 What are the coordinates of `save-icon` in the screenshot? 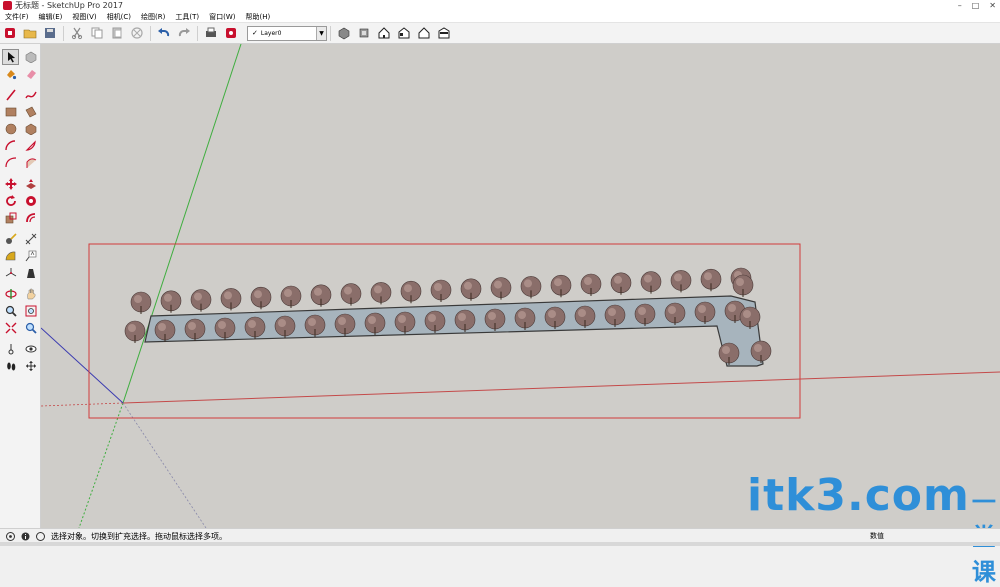 It's located at (50, 33).